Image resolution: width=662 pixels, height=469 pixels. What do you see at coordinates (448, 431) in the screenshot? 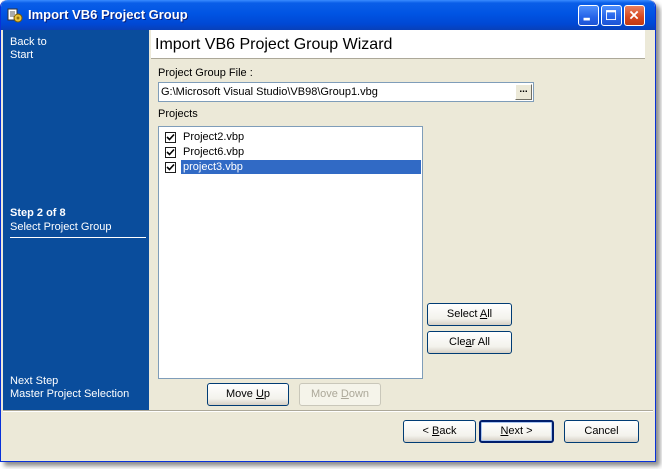
I see `back-text-end: ack` at bounding box center [448, 431].